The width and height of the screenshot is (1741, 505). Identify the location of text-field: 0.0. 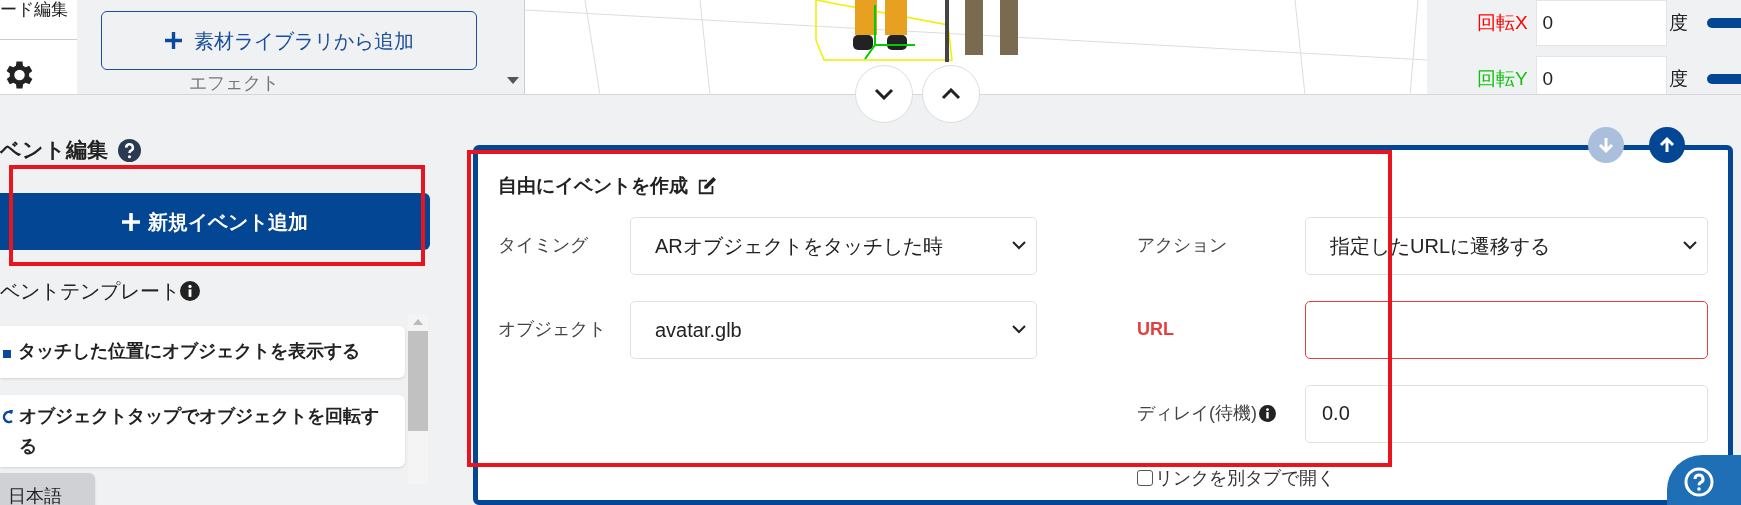
(1506, 413).